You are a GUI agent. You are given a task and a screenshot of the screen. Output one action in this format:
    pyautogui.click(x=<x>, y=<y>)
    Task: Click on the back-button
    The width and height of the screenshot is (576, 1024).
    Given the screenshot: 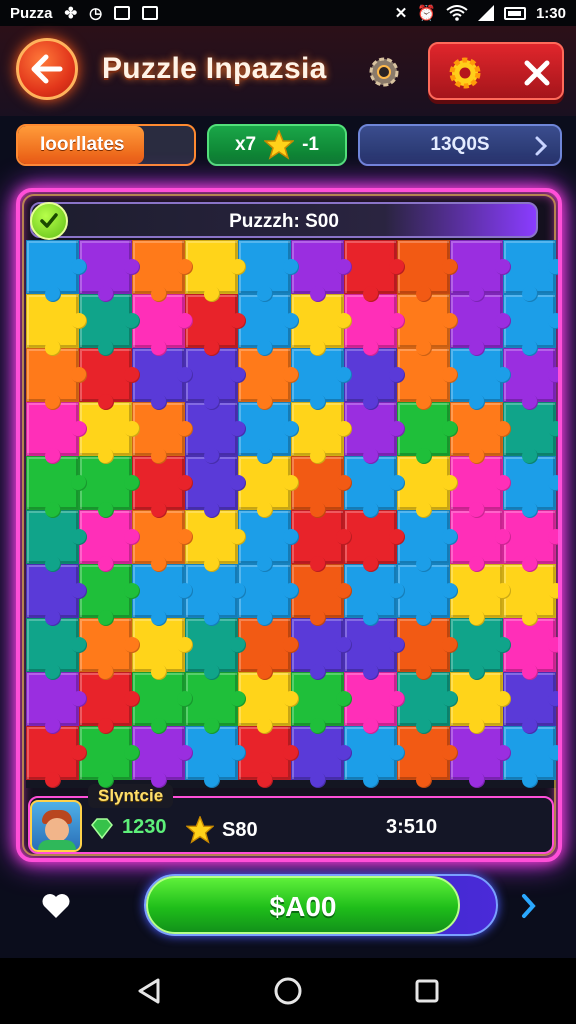 What is the action you would take?
    pyautogui.click(x=47, y=69)
    